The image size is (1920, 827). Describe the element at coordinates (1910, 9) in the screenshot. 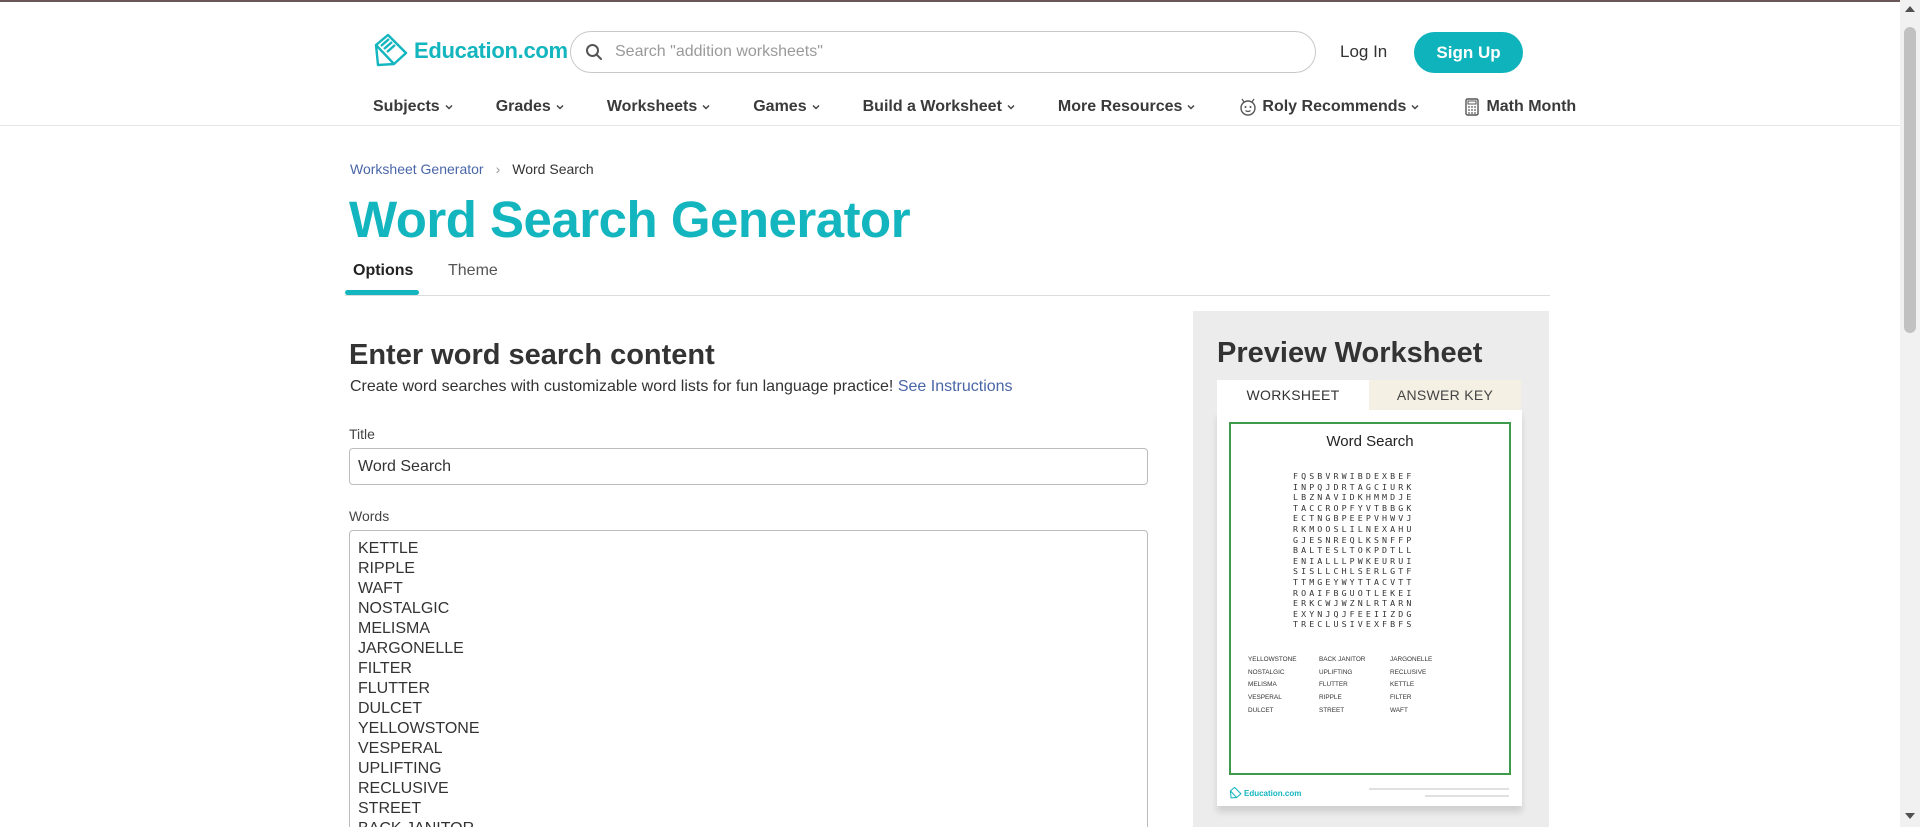

I see `scroll-up-arrow-icon` at that location.